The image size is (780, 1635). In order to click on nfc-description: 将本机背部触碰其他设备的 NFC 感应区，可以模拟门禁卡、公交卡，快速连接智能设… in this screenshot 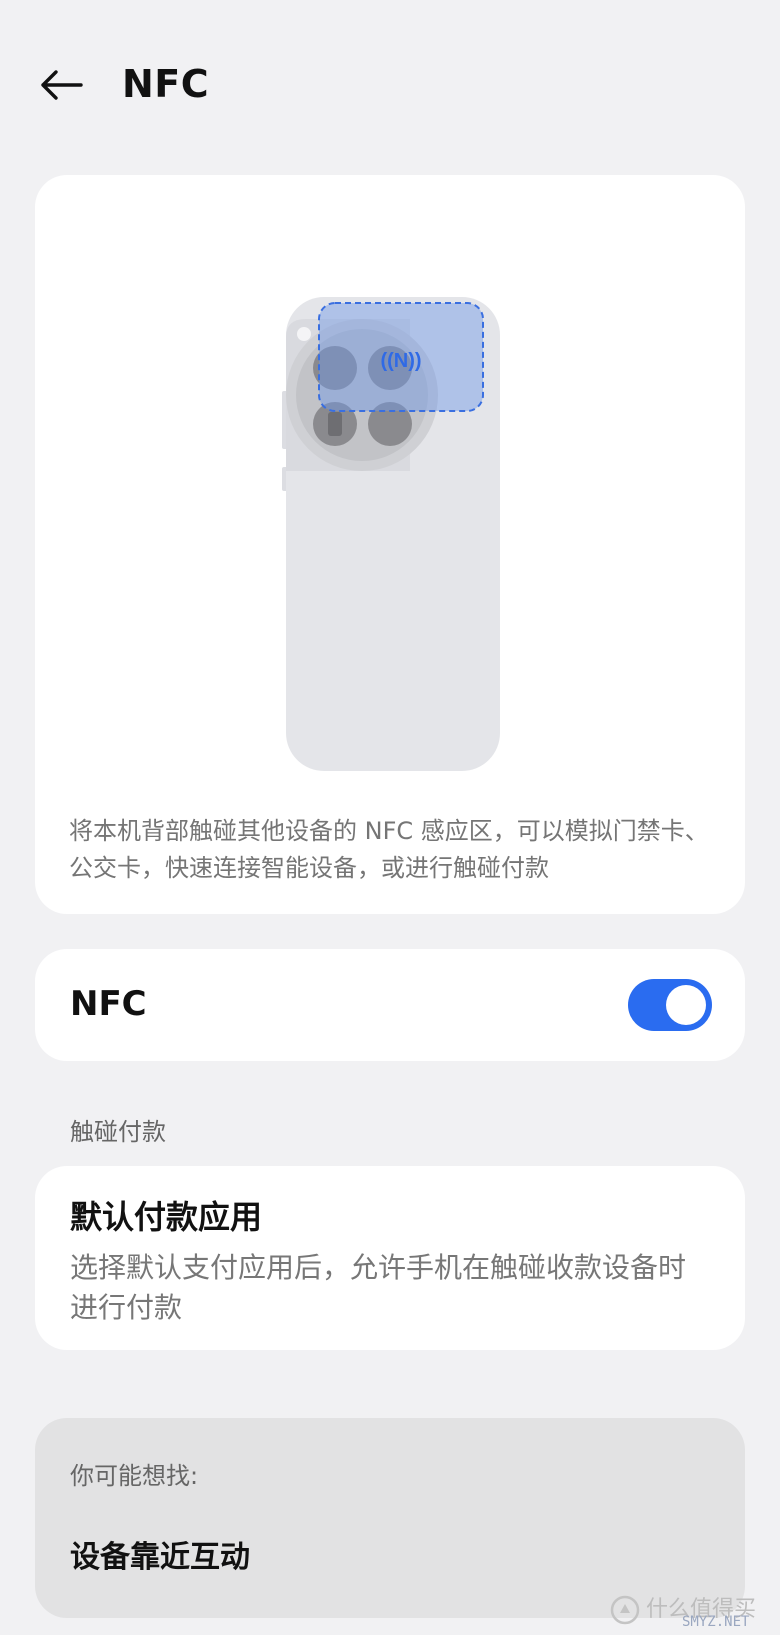, I will do `click(389, 849)`.